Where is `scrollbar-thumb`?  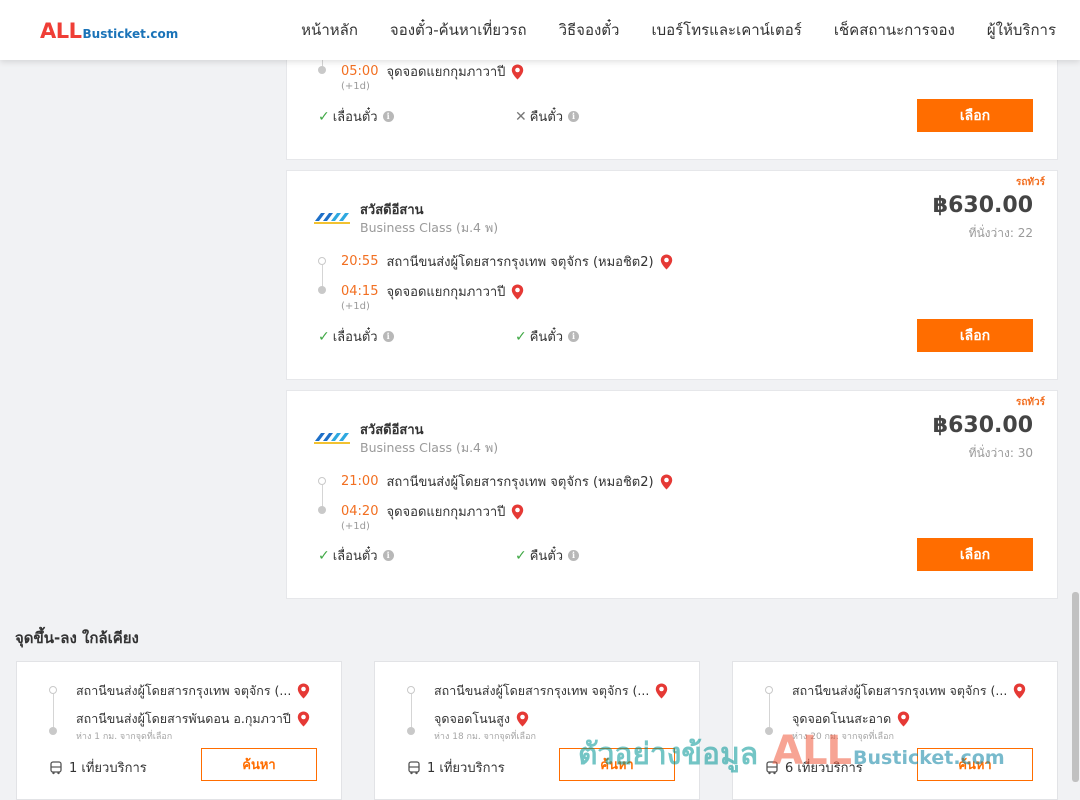 scrollbar-thumb is located at coordinates (1075, 687).